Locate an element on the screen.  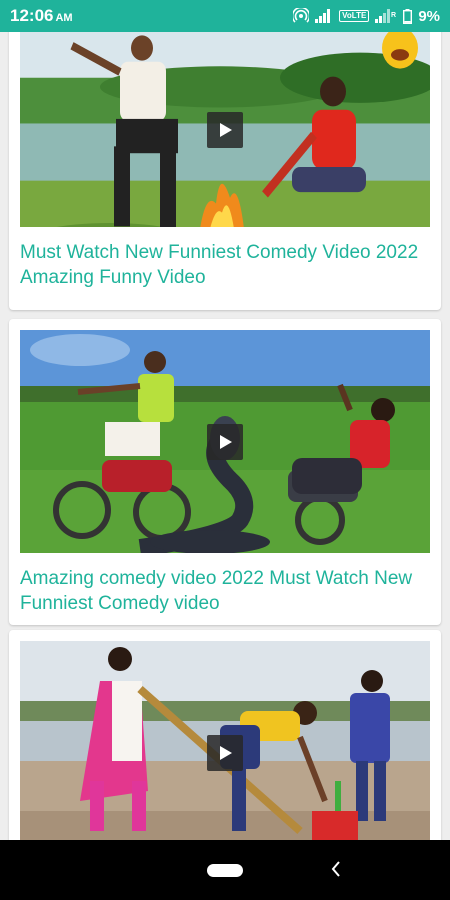
home-icon is located at coordinates (225, 870).